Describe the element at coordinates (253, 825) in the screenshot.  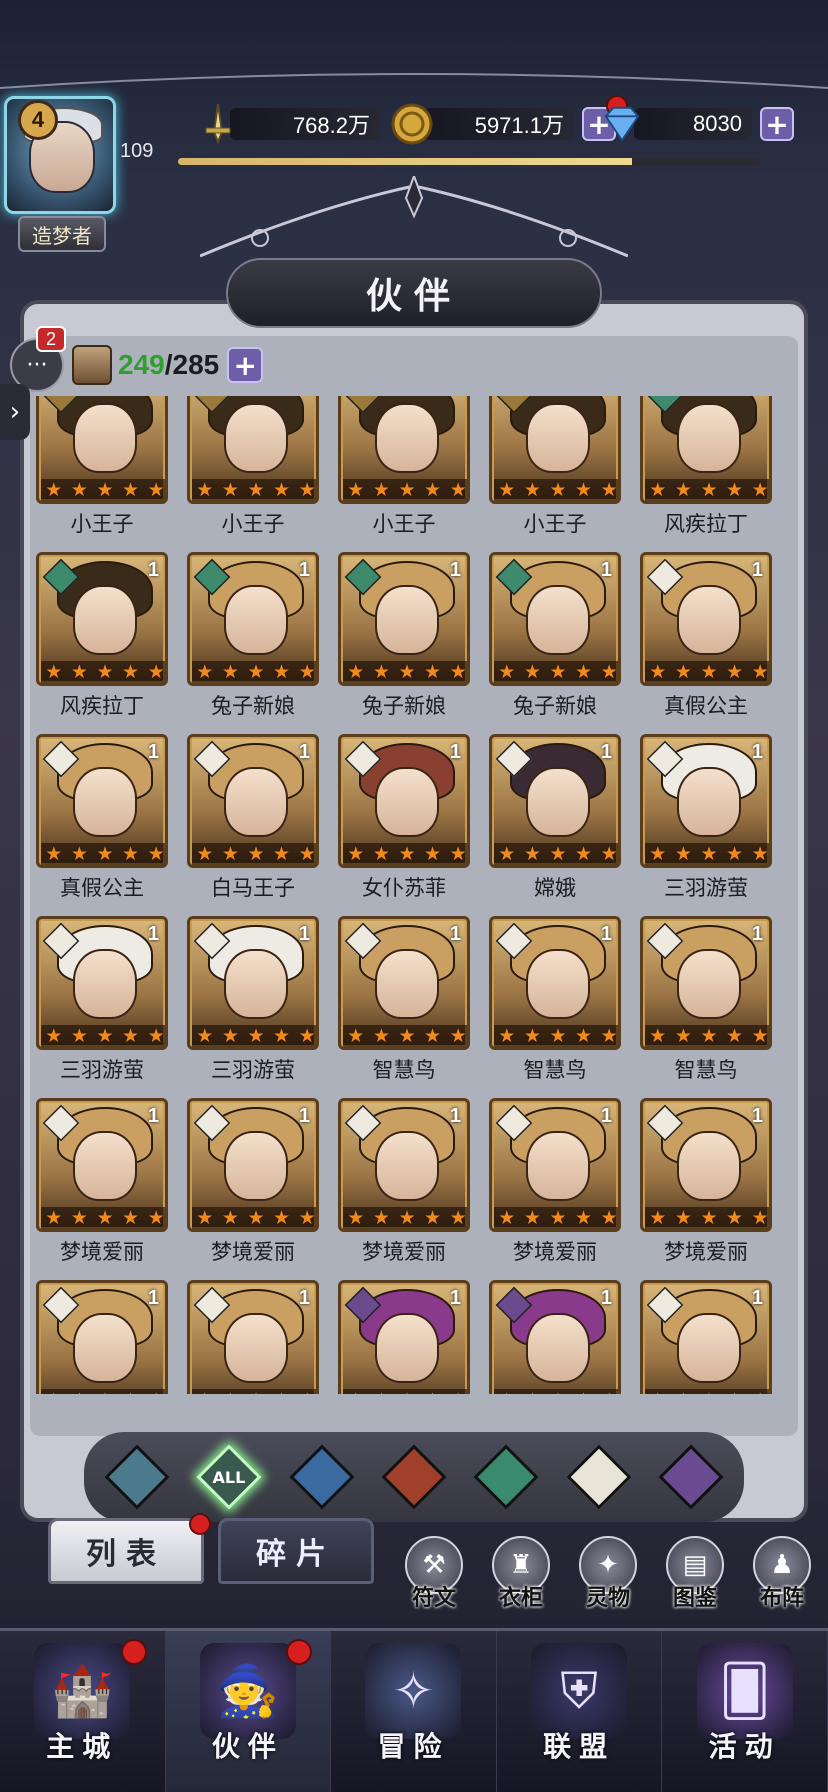
I see `partner-card: 1 ★ ★ ★ ★ ★ 白马王子` at that location.